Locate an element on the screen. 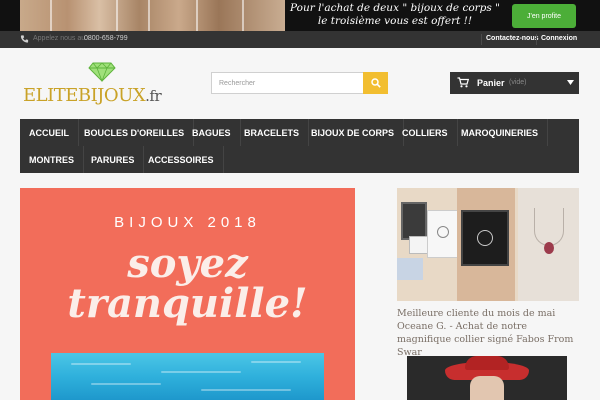 This screenshot has height=400, width=600. promo-photo is located at coordinates (152, 15).